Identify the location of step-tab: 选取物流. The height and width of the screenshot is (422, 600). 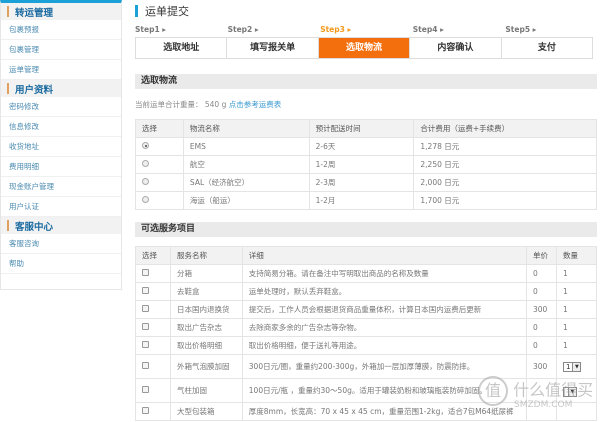
(364, 48).